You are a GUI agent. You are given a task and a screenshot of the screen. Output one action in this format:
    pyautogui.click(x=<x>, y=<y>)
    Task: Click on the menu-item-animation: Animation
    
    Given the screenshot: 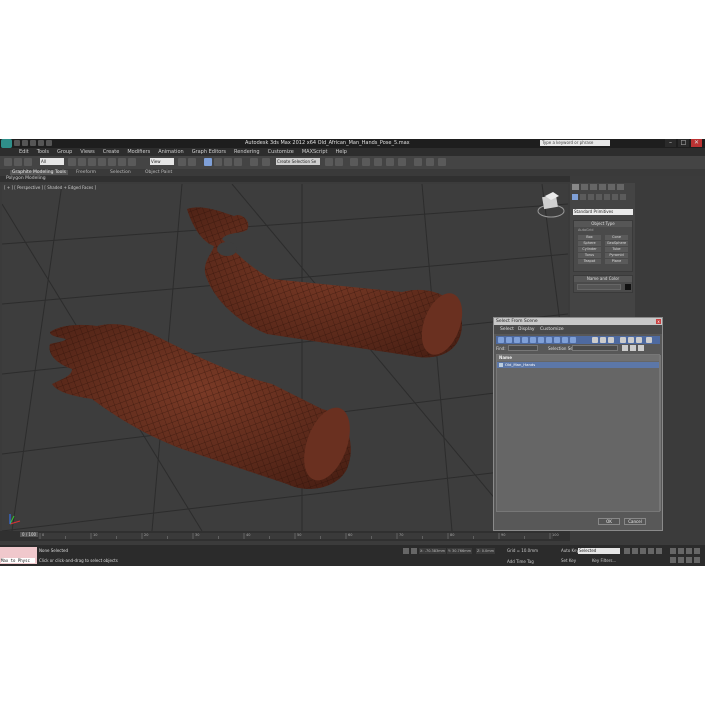 What is the action you would take?
    pyautogui.click(x=171, y=152)
    